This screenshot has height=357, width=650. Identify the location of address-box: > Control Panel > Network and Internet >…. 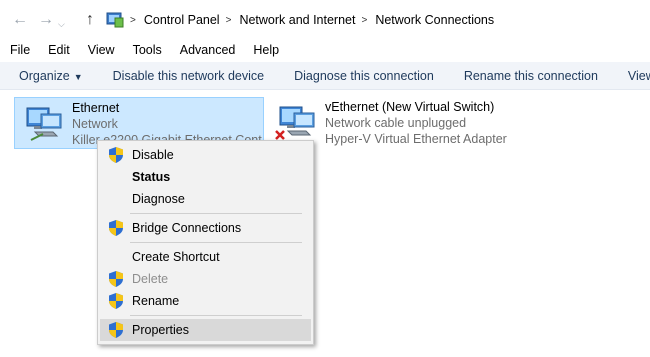
(374, 20).